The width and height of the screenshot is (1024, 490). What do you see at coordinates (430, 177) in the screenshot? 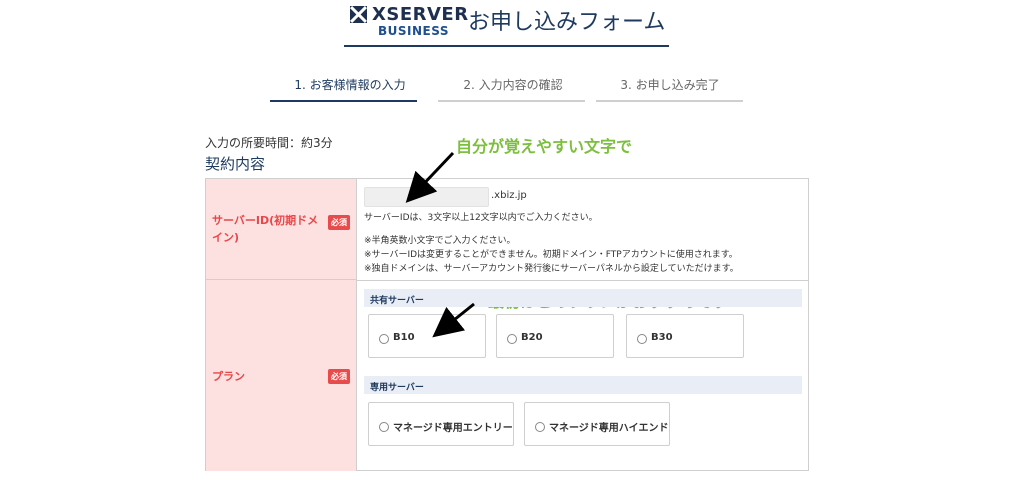
I see `arrow-to-server-id` at bounding box center [430, 177].